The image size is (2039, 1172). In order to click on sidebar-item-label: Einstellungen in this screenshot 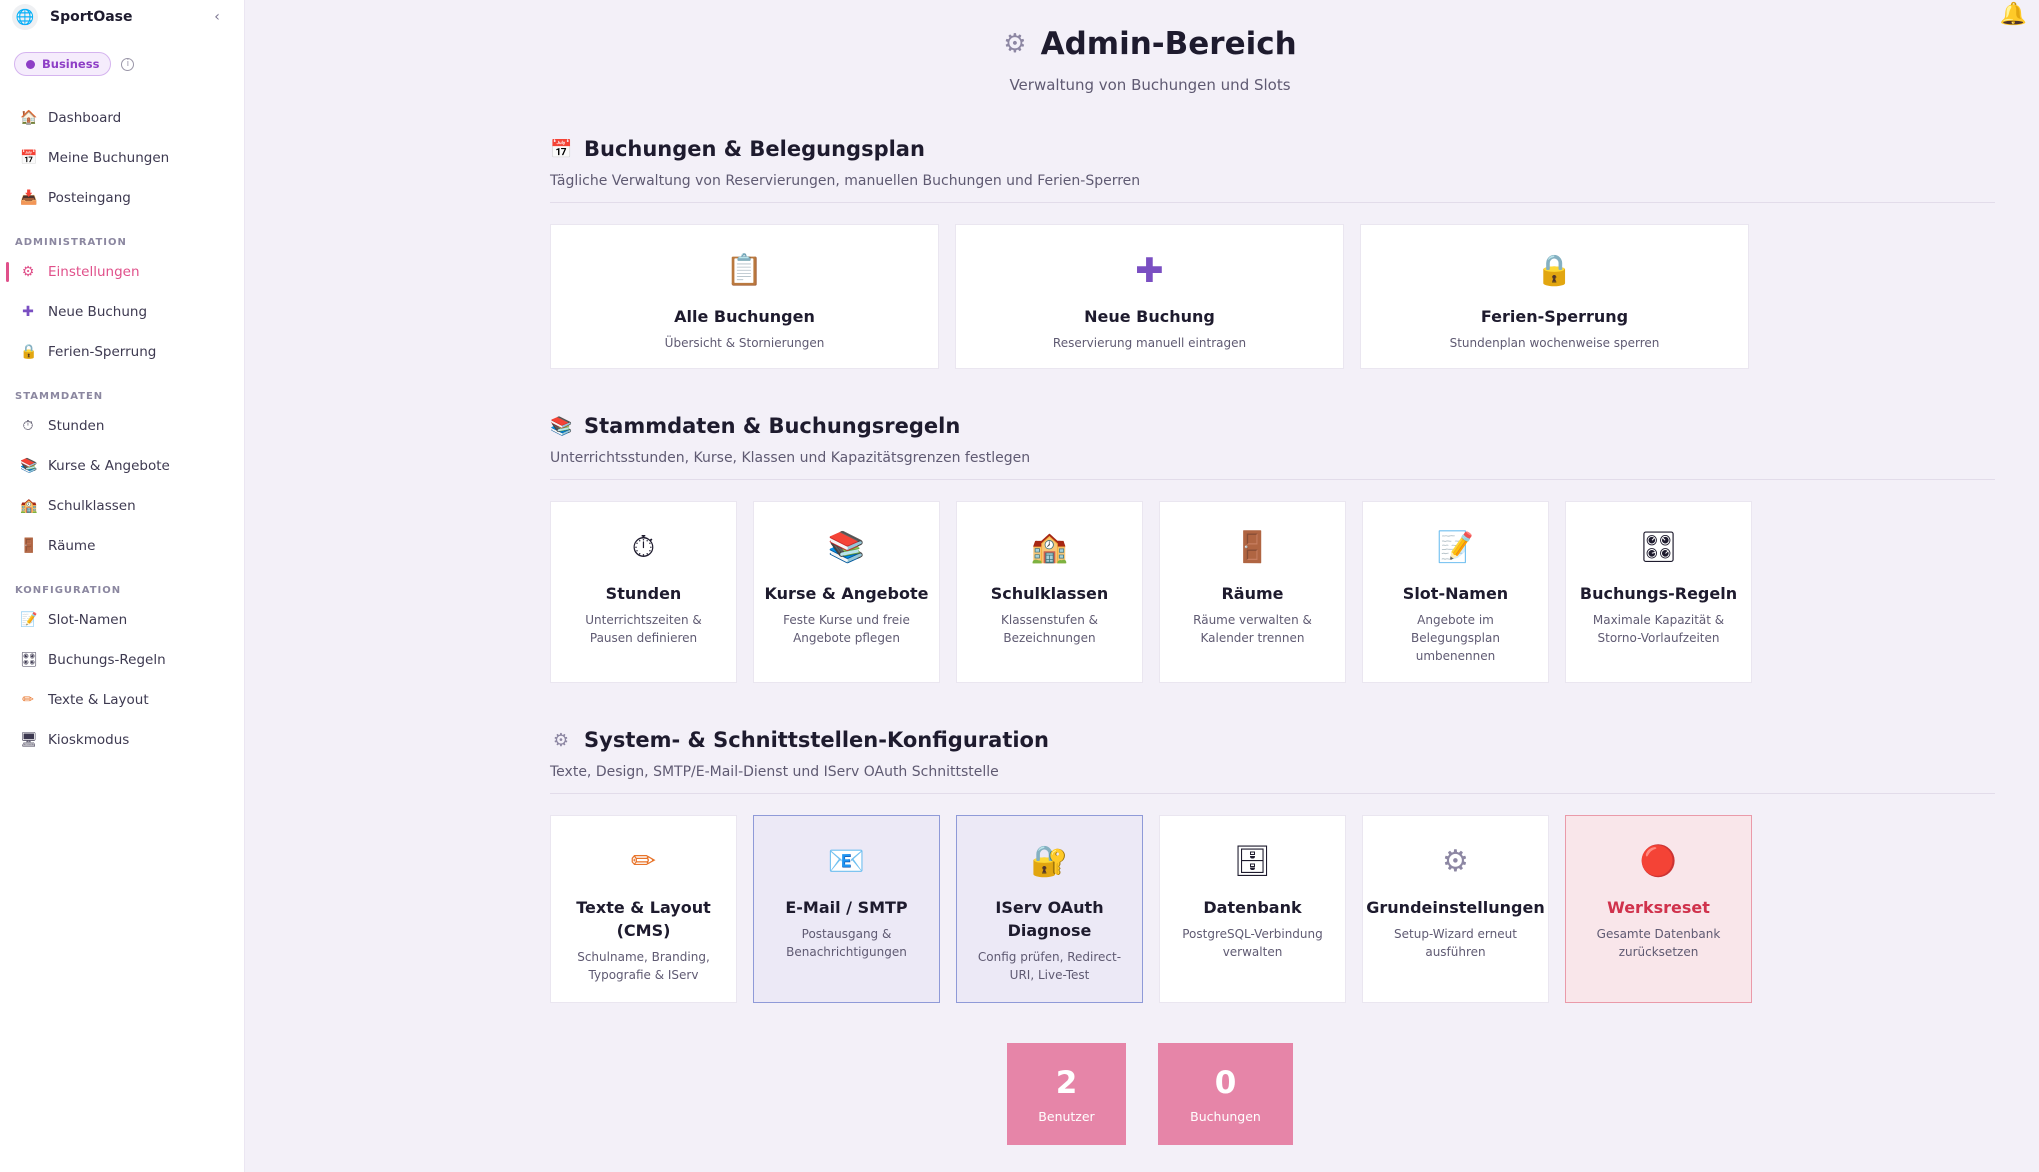, I will do `click(94, 272)`.